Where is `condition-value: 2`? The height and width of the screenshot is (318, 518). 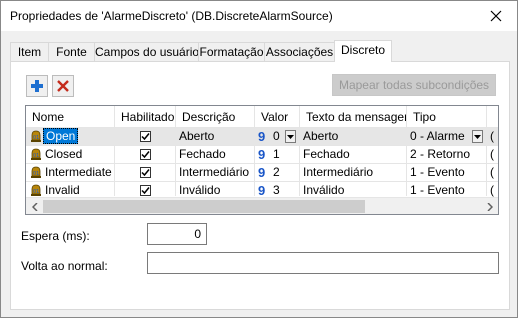
condition-value: 2 is located at coordinates (276, 172).